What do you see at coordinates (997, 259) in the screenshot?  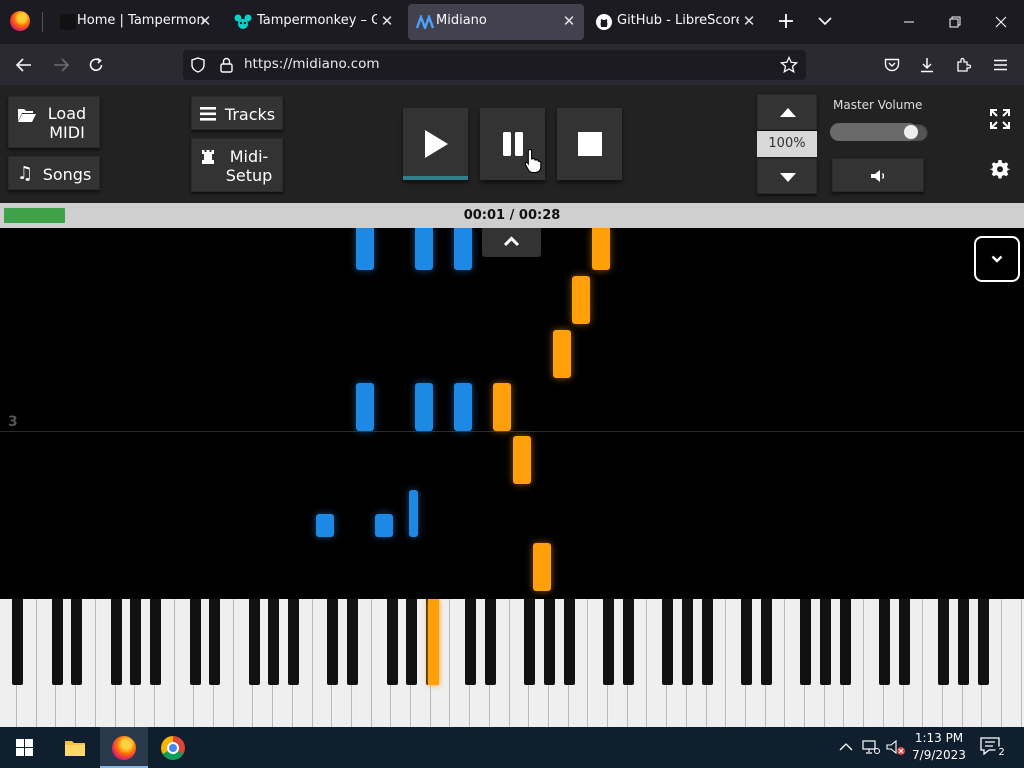 I see `expand-panel-button` at bounding box center [997, 259].